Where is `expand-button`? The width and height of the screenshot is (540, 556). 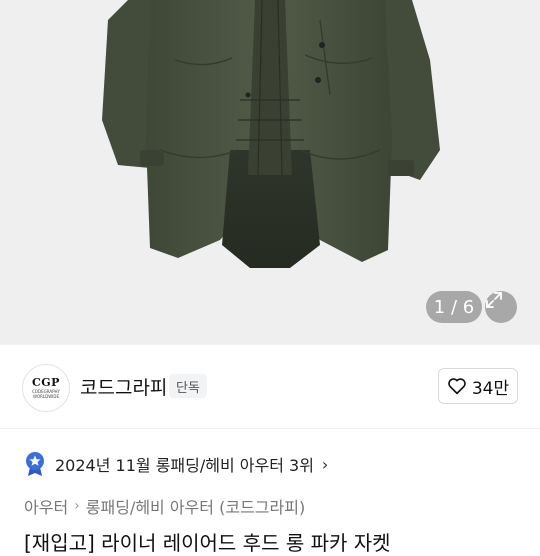
expand-button is located at coordinates (501, 307).